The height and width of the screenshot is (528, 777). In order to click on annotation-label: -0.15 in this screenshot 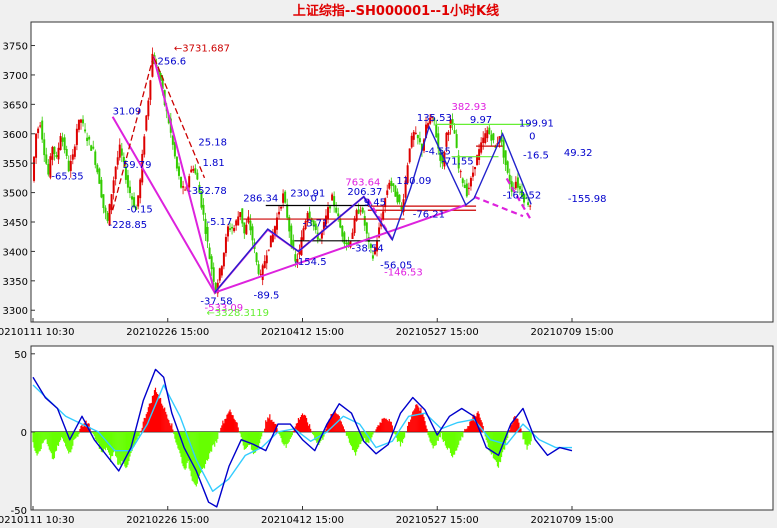, I will do `click(140, 210)`.